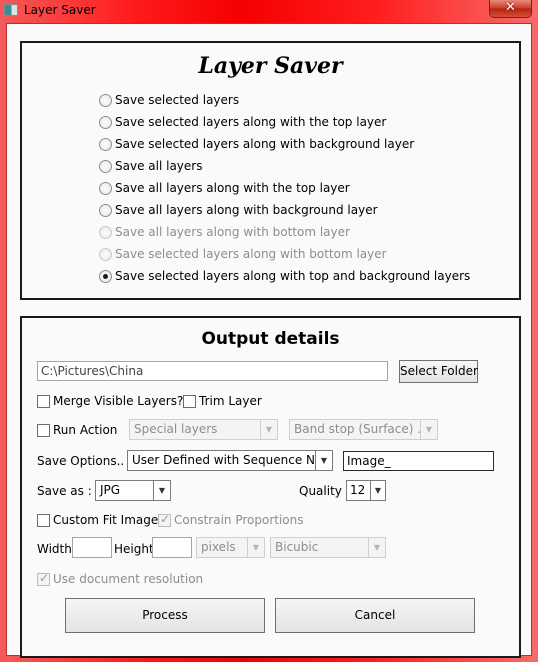 This screenshot has width=538, height=662. I want to click on trim-layer-checkbox: Trim Layer, so click(222, 401).